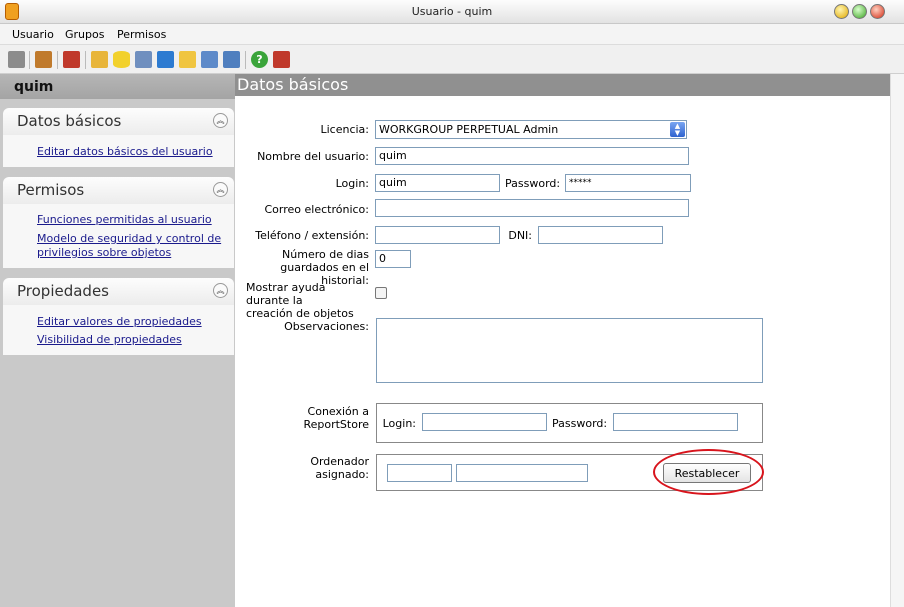 Image resolution: width=904 pixels, height=607 pixels. What do you see at coordinates (877, 11) in the screenshot?
I see `close-button` at bounding box center [877, 11].